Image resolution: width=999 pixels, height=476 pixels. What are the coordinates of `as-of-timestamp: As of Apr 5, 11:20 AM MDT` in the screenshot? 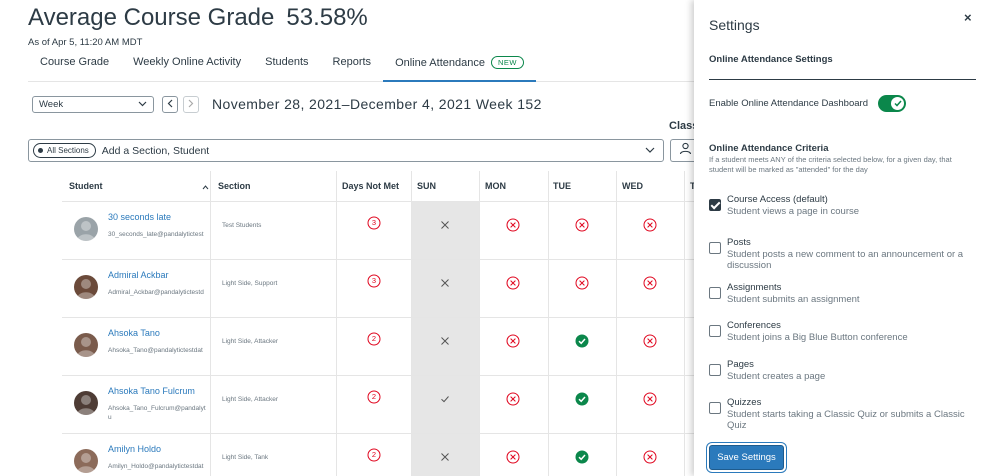 It's located at (85, 42).